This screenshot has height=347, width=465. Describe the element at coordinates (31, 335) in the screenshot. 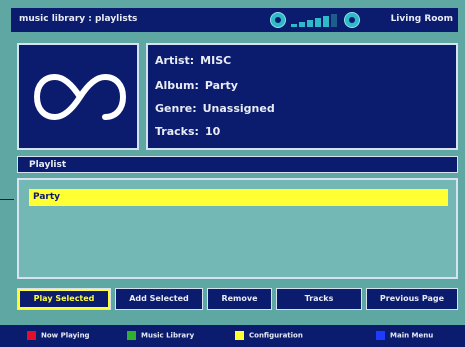

I see `red-key-icon` at that location.